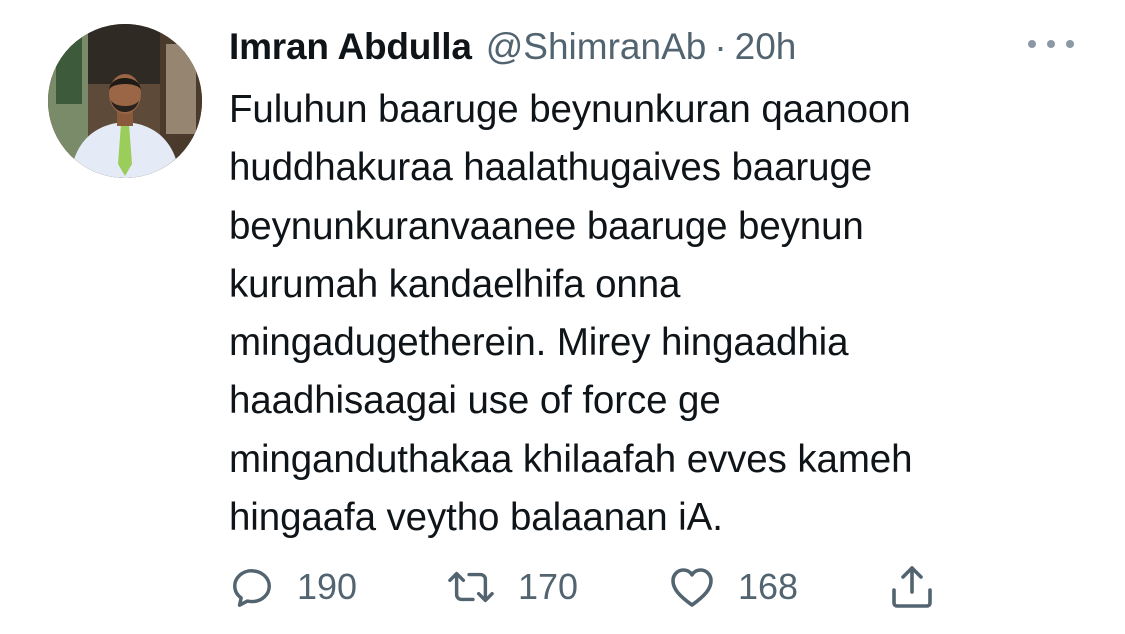  I want to click on tweet-text-line: huddhakuraa haalathugaives baaruge, so click(551, 168).